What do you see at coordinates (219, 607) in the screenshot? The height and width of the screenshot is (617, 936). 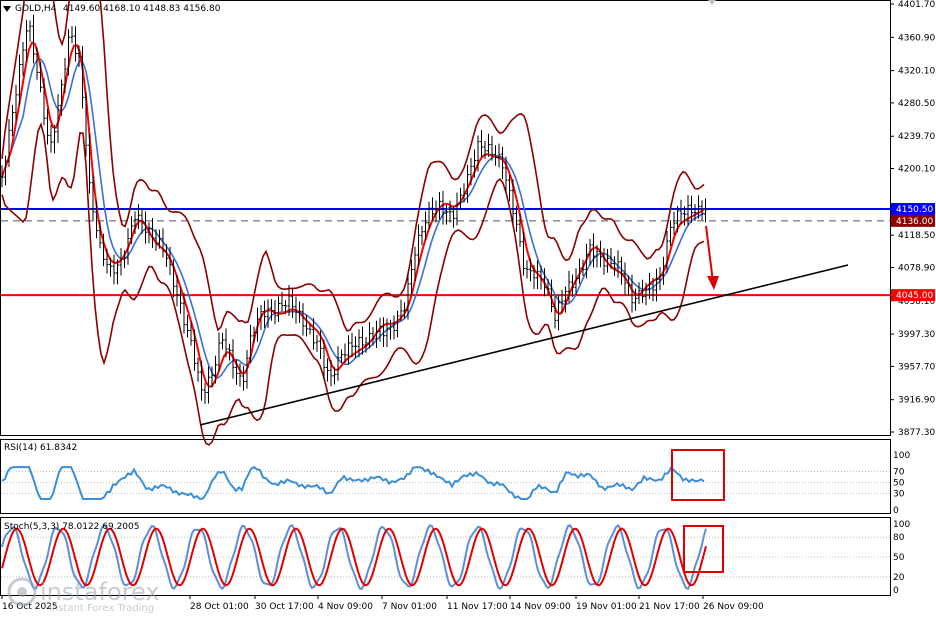 I see `time-tick-label: 28 Oct 01:00` at bounding box center [219, 607].